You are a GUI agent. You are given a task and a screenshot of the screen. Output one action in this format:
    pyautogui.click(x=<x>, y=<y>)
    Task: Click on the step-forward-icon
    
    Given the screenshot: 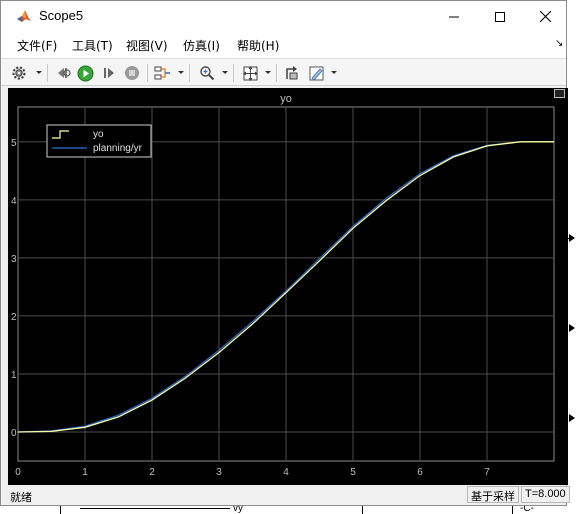 What is the action you would take?
    pyautogui.click(x=109, y=73)
    